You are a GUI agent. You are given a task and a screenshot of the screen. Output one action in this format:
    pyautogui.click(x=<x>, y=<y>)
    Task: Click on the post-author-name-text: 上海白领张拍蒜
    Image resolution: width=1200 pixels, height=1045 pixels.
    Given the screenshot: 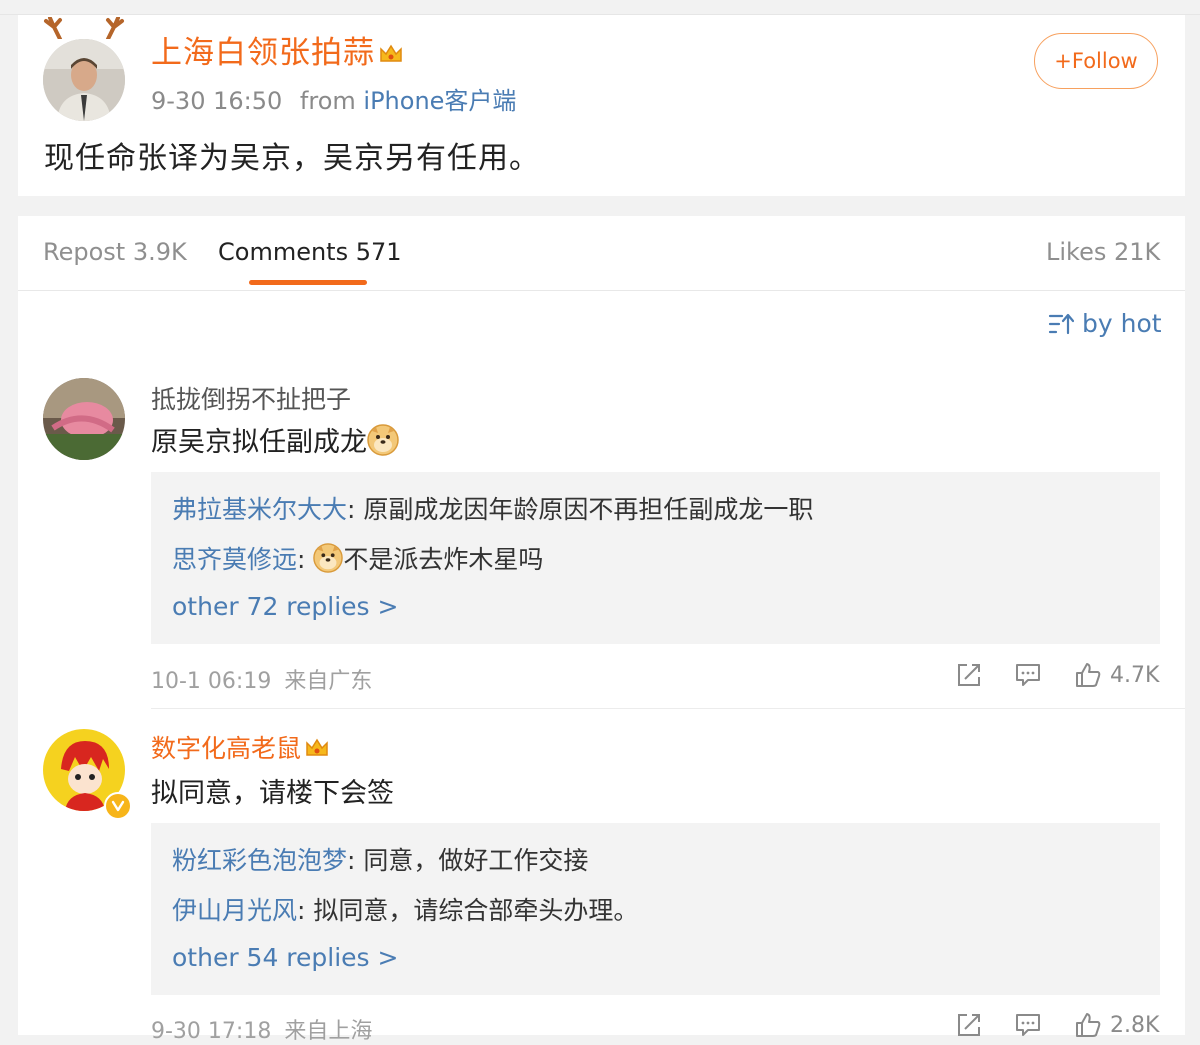 What is the action you would take?
    pyautogui.click(x=263, y=53)
    